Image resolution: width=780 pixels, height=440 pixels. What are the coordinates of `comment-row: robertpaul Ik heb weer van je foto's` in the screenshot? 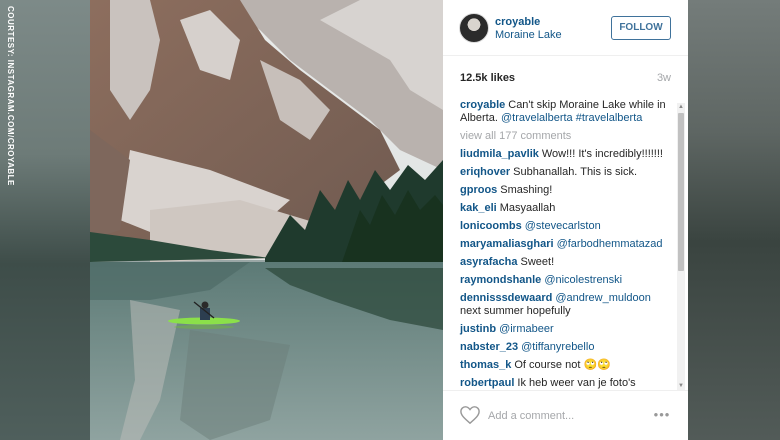 It's located at (566, 383).